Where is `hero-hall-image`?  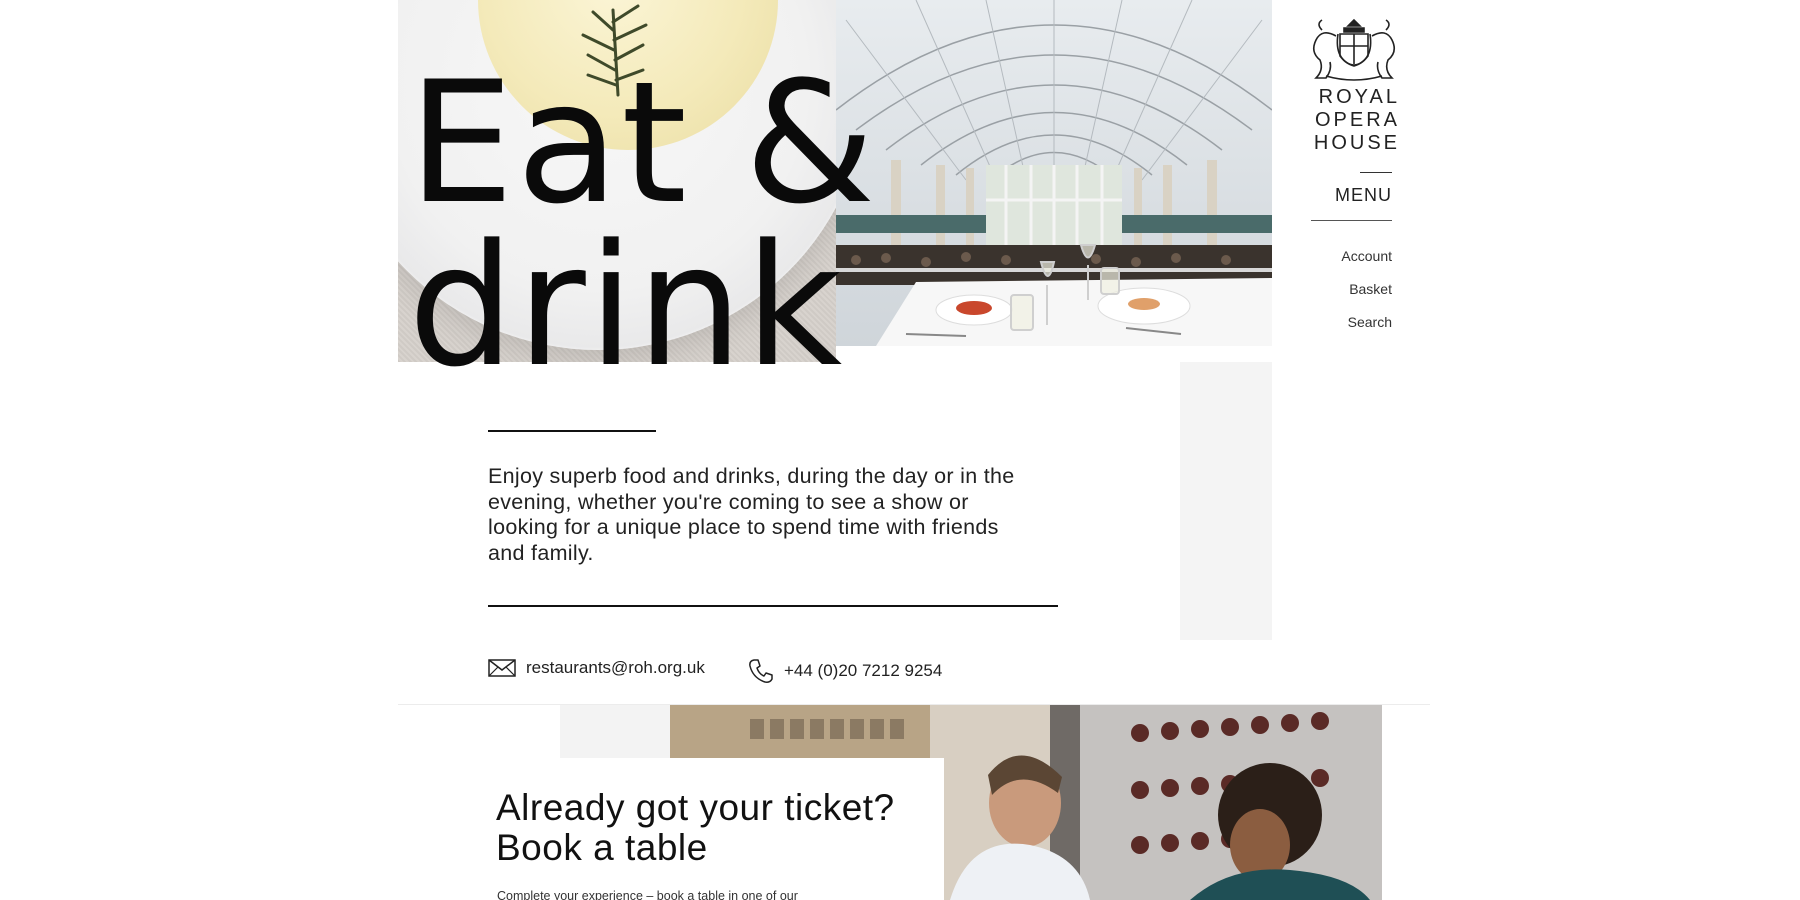
hero-hall-image is located at coordinates (1054, 173).